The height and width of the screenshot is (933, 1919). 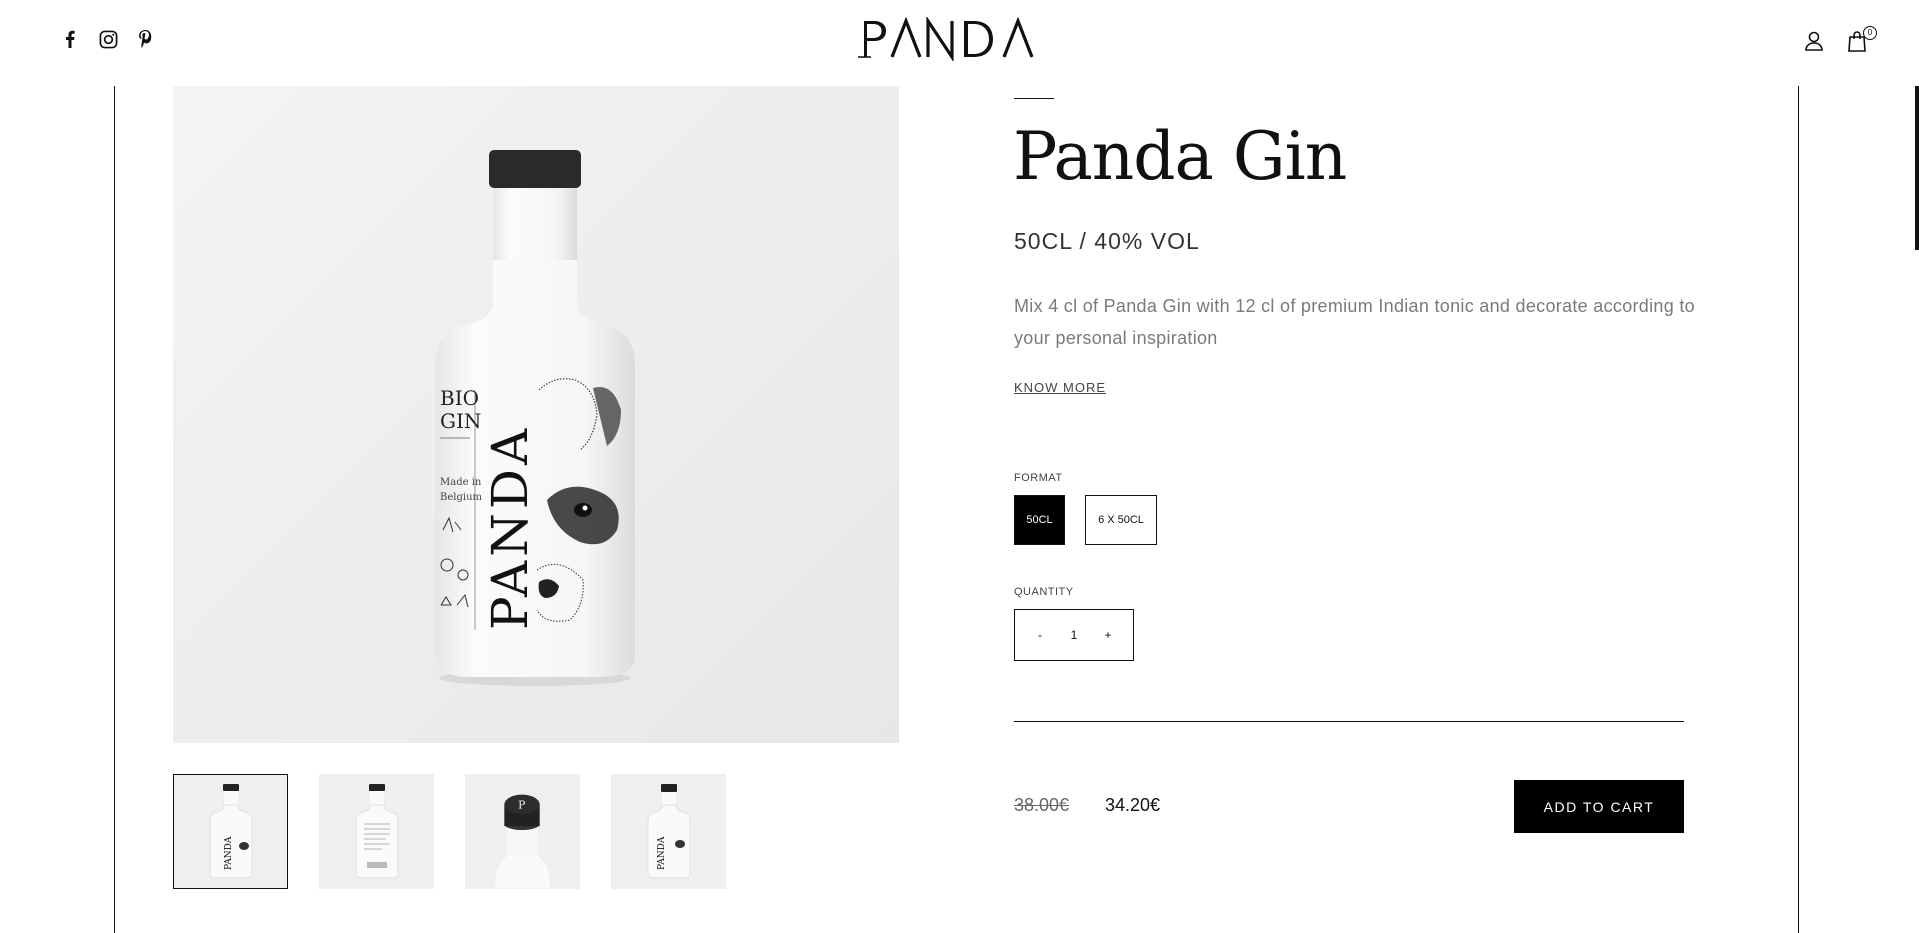 What do you see at coordinates (1861, 40) in the screenshot?
I see `shopping-bag-icon: 0` at bounding box center [1861, 40].